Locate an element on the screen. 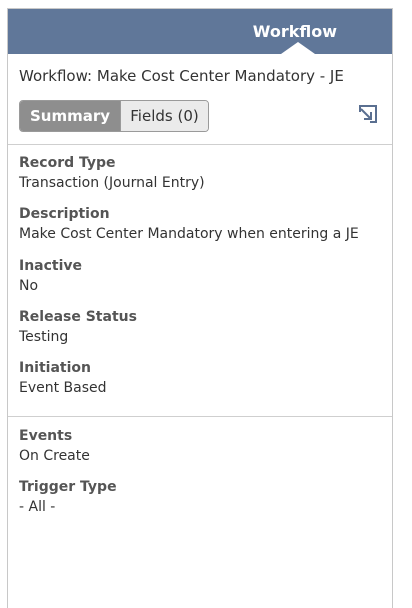  field-initiation: Initiation Event Based is located at coordinates (63, 378).